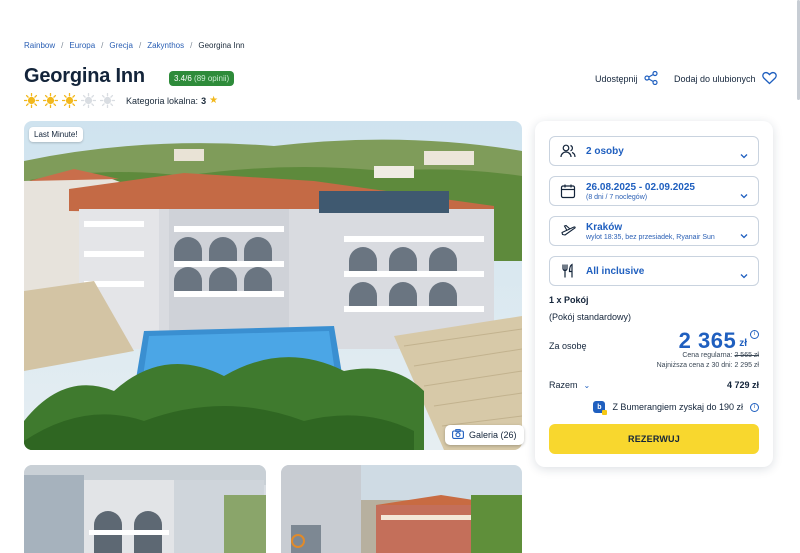 The image size is (800, 553). What do you see at coordinates (742, 385) in the screenshot?
I see `total-value: 4 729 zł` at bounding box center [742, 385].